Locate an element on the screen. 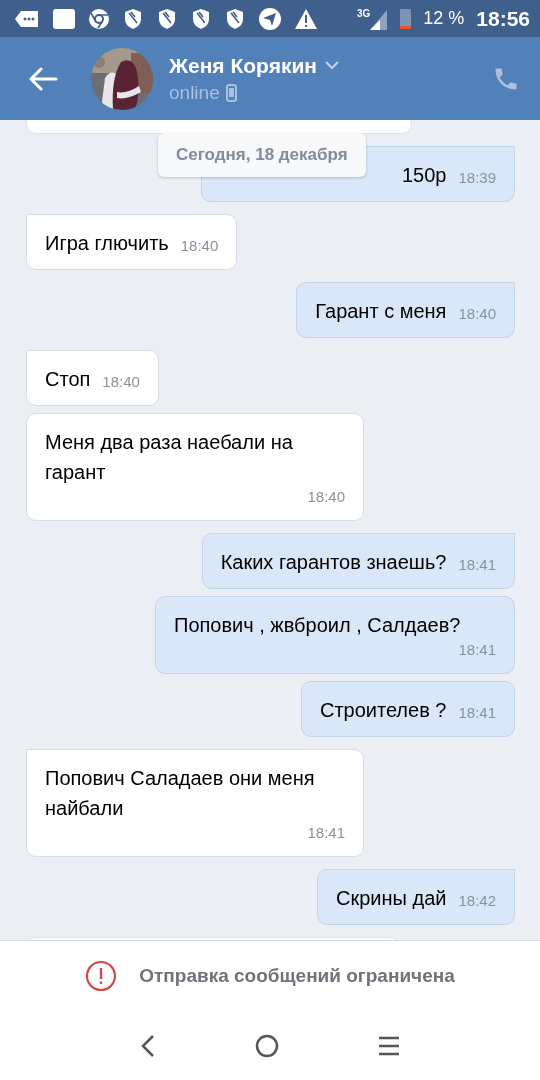 This screenshot has width=540, height=1080. message-text: Строителев ? is located at coordinates (383, 710).